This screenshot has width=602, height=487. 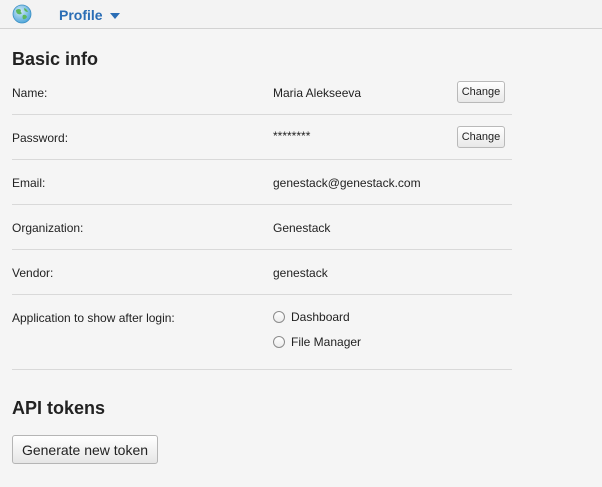 I want to click on email-label: Email:, so click(x=29, y=183).